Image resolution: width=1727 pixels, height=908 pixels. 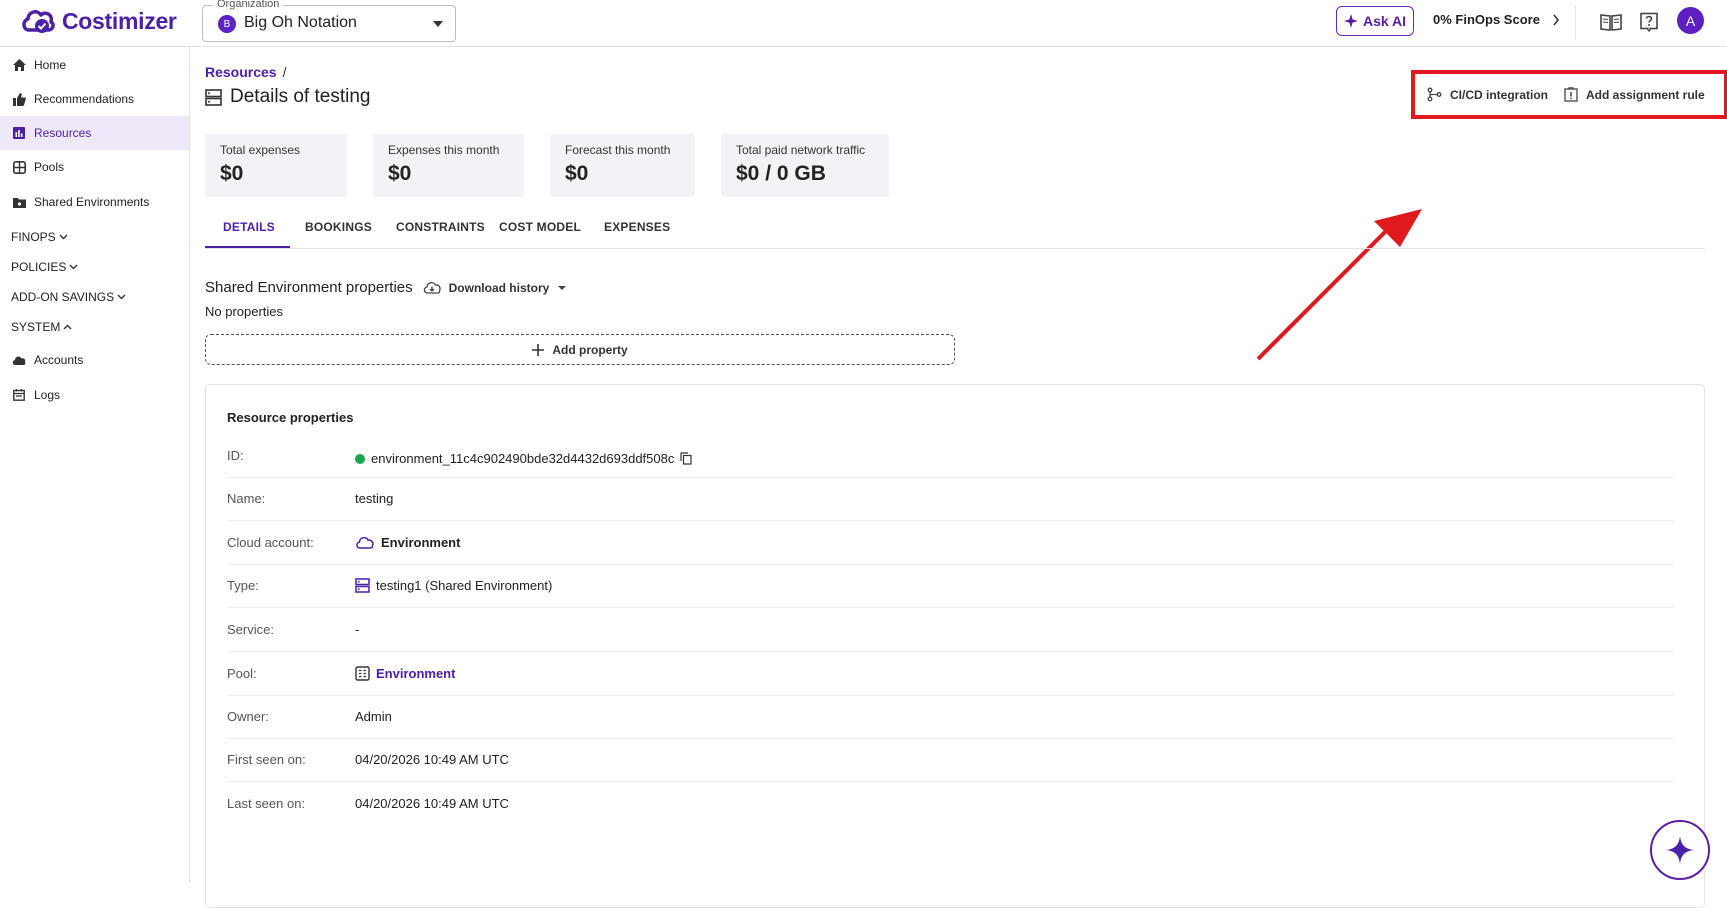 What do you see at coordinates (1575, 23) in the screenshot?
I see `divider` at bounding box center [1575, 23].